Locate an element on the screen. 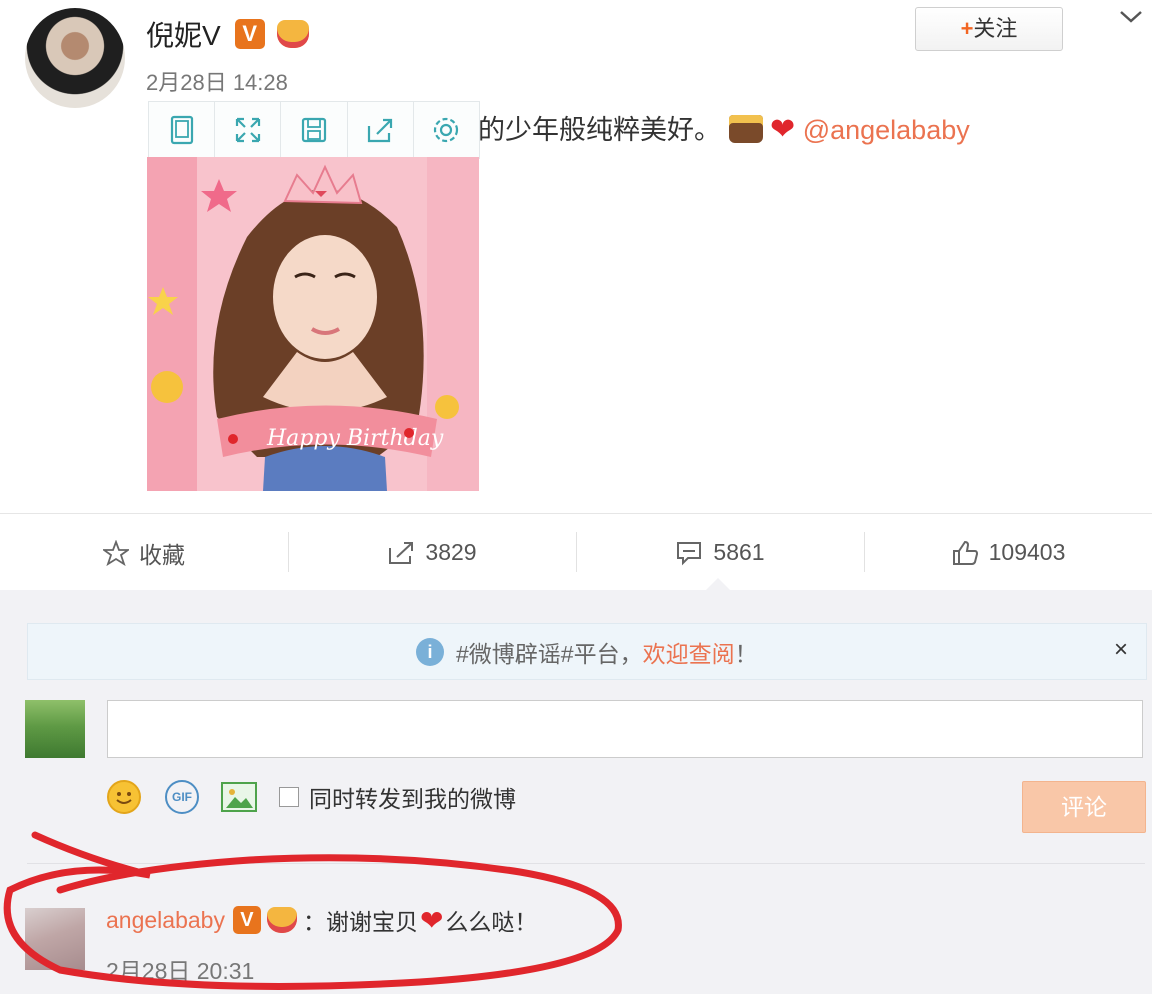 Image resolution: width=1152 pixels, height=994 pixels. notice-suffix: ！ is located at coordinates (746, 654).